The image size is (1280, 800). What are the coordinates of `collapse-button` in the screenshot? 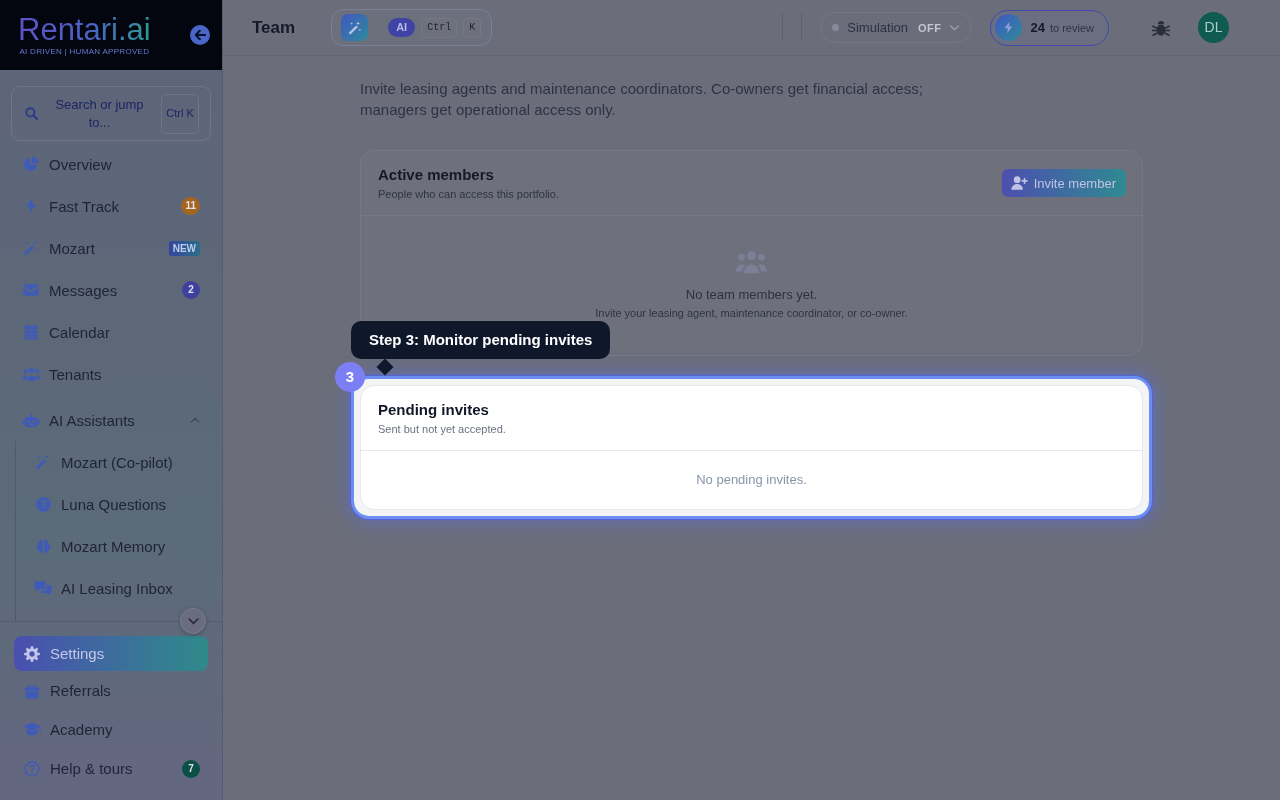 It's located at (200, 35).